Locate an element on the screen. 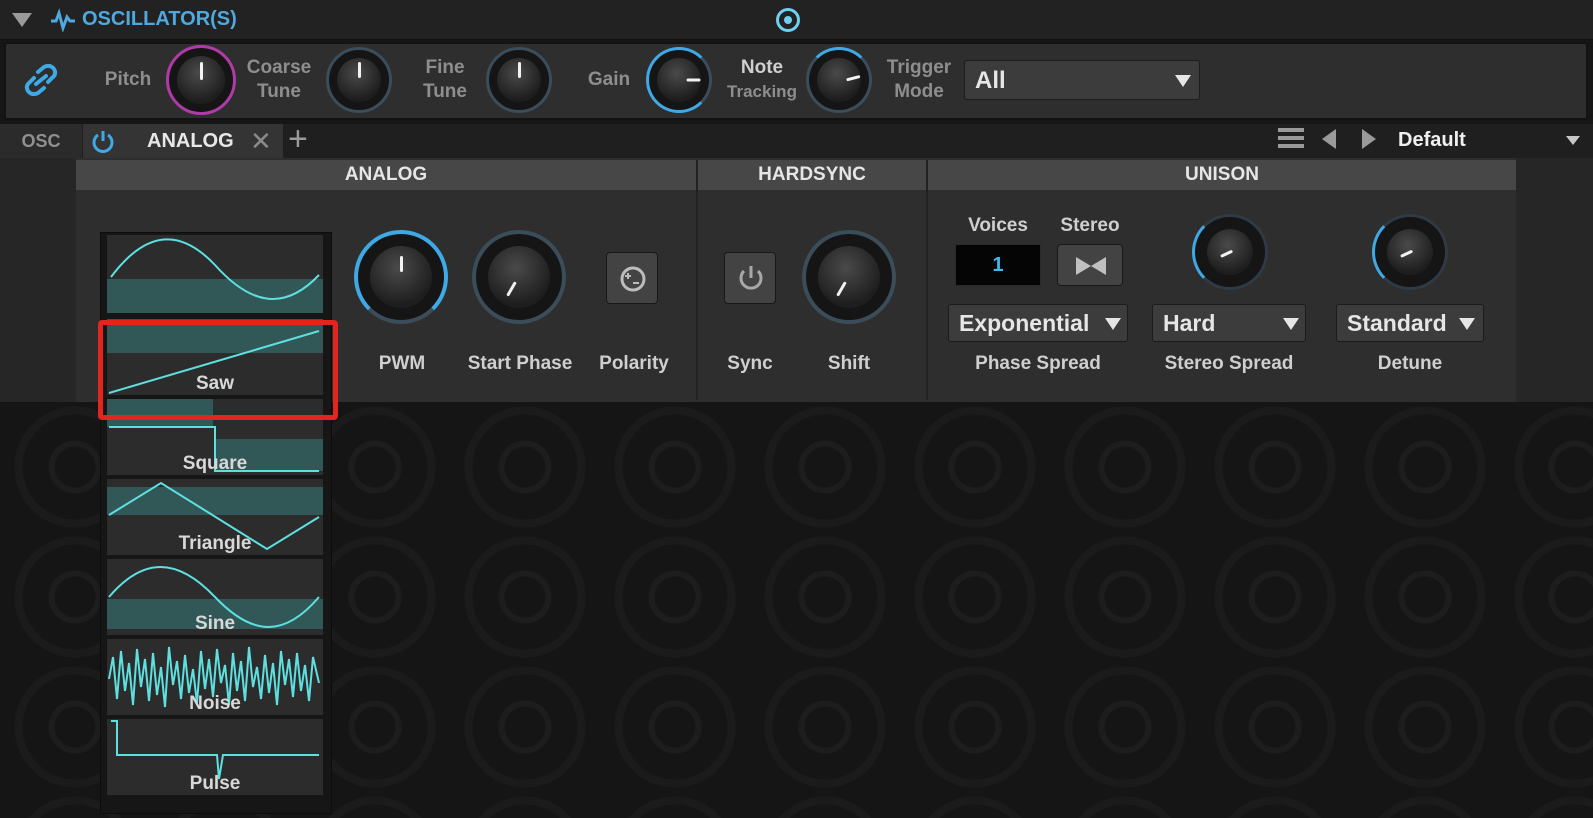 The height and width of the screenshot is (818, 1593). arrow-left-icon is located at coordinates (1329, 139).